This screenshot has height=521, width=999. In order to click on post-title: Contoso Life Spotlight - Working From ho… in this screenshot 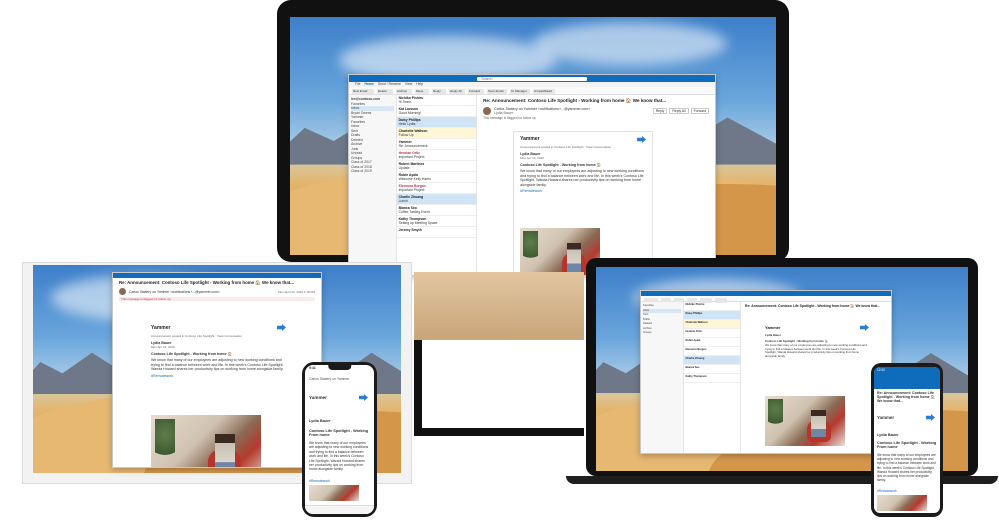, I will do `click(907, 445)`.